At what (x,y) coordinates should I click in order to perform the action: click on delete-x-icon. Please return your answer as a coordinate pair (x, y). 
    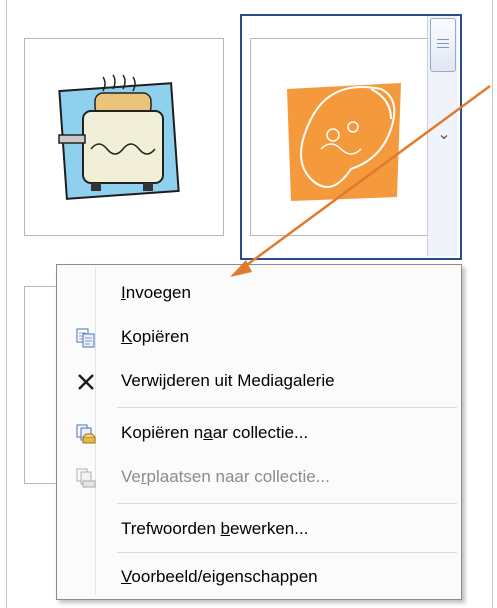
    Looking at the image, I should click on (86, 382).